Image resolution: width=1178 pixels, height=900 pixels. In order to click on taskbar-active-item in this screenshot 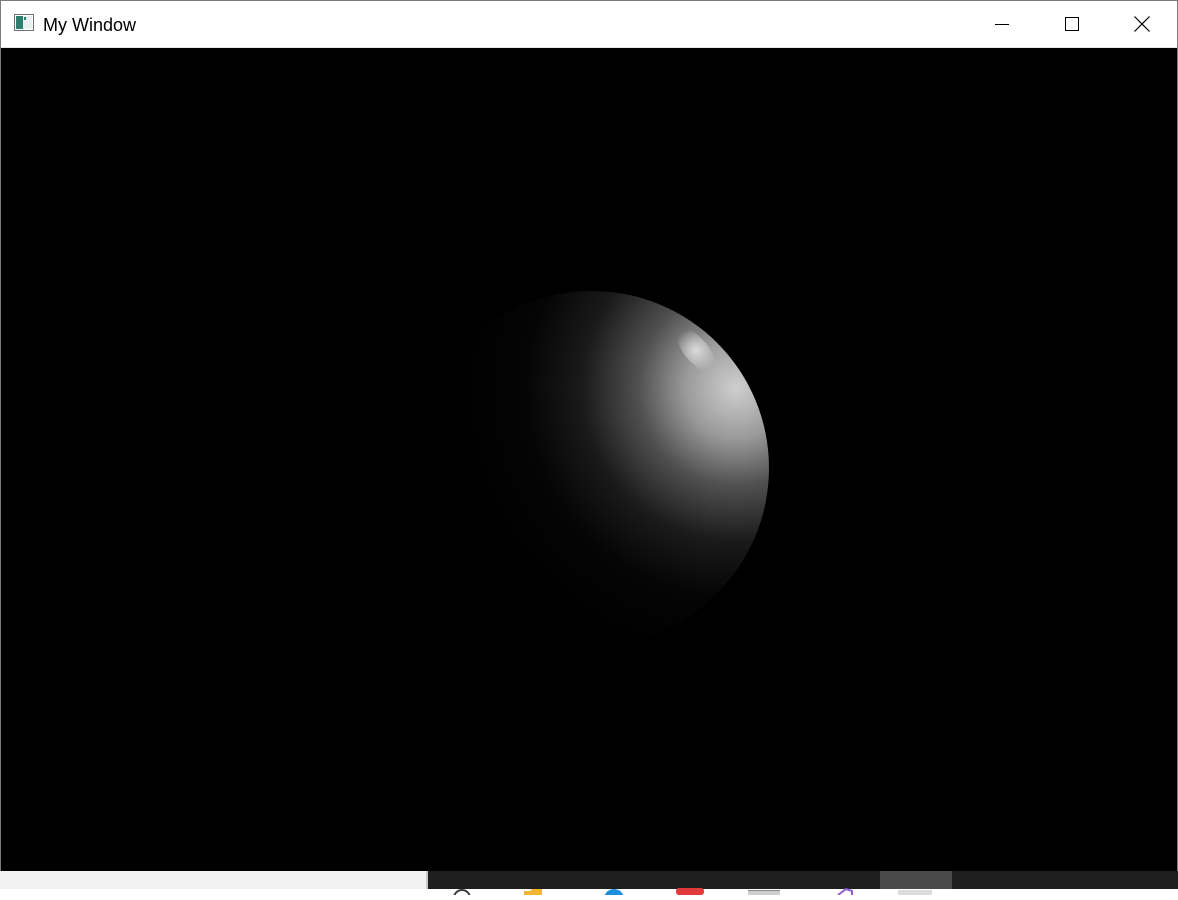, I will do `click(916, 883)`.